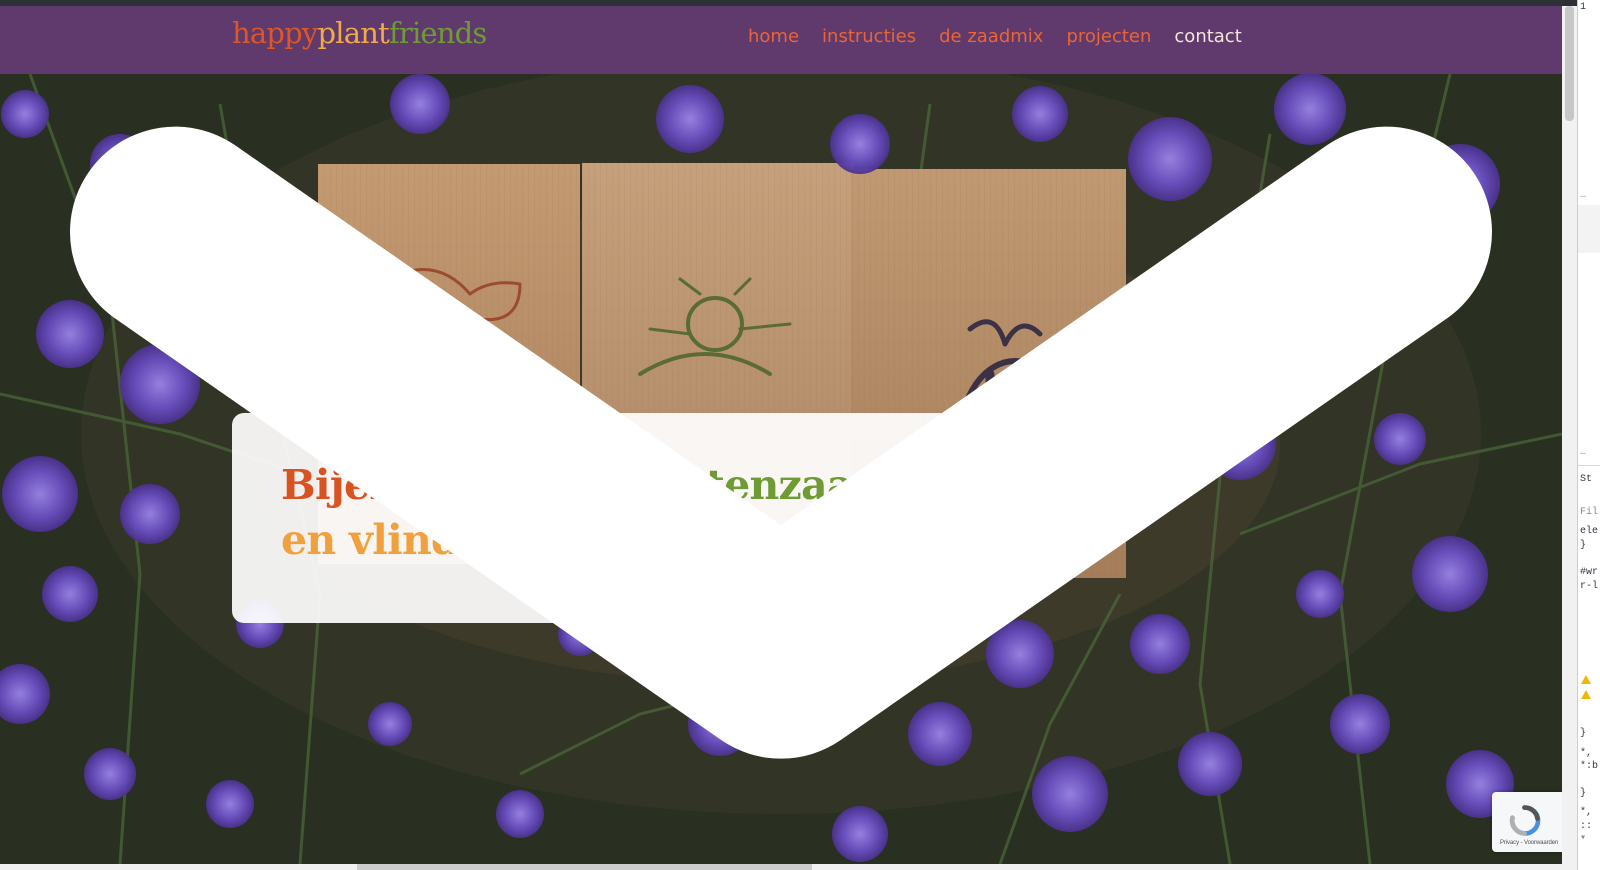 Image resolution: width=1600 pixels, height=870 pixels. I want to click on devtools-scroll-down-icon: ▾, so click(1583, 838).